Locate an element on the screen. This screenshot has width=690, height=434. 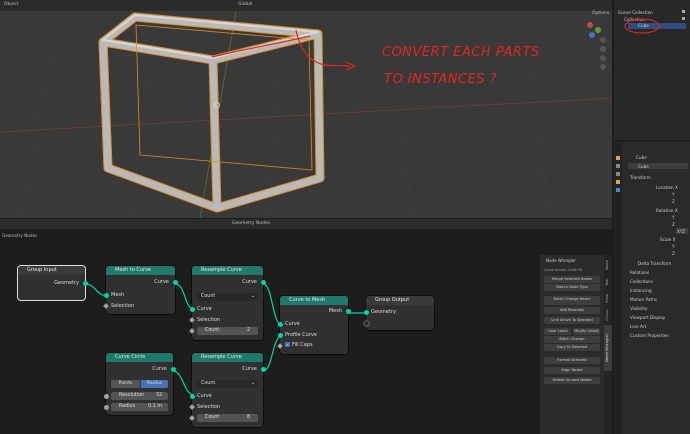
sidebar-tabs: Node Tool View Group Node Wrangler is located at coordinates (608, 344).